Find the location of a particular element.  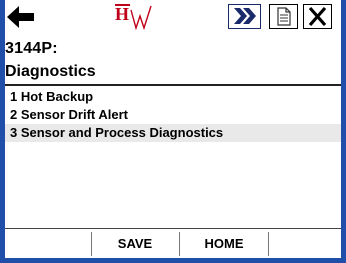

double-chevron-right-icon is located at coordinates (245, 16).